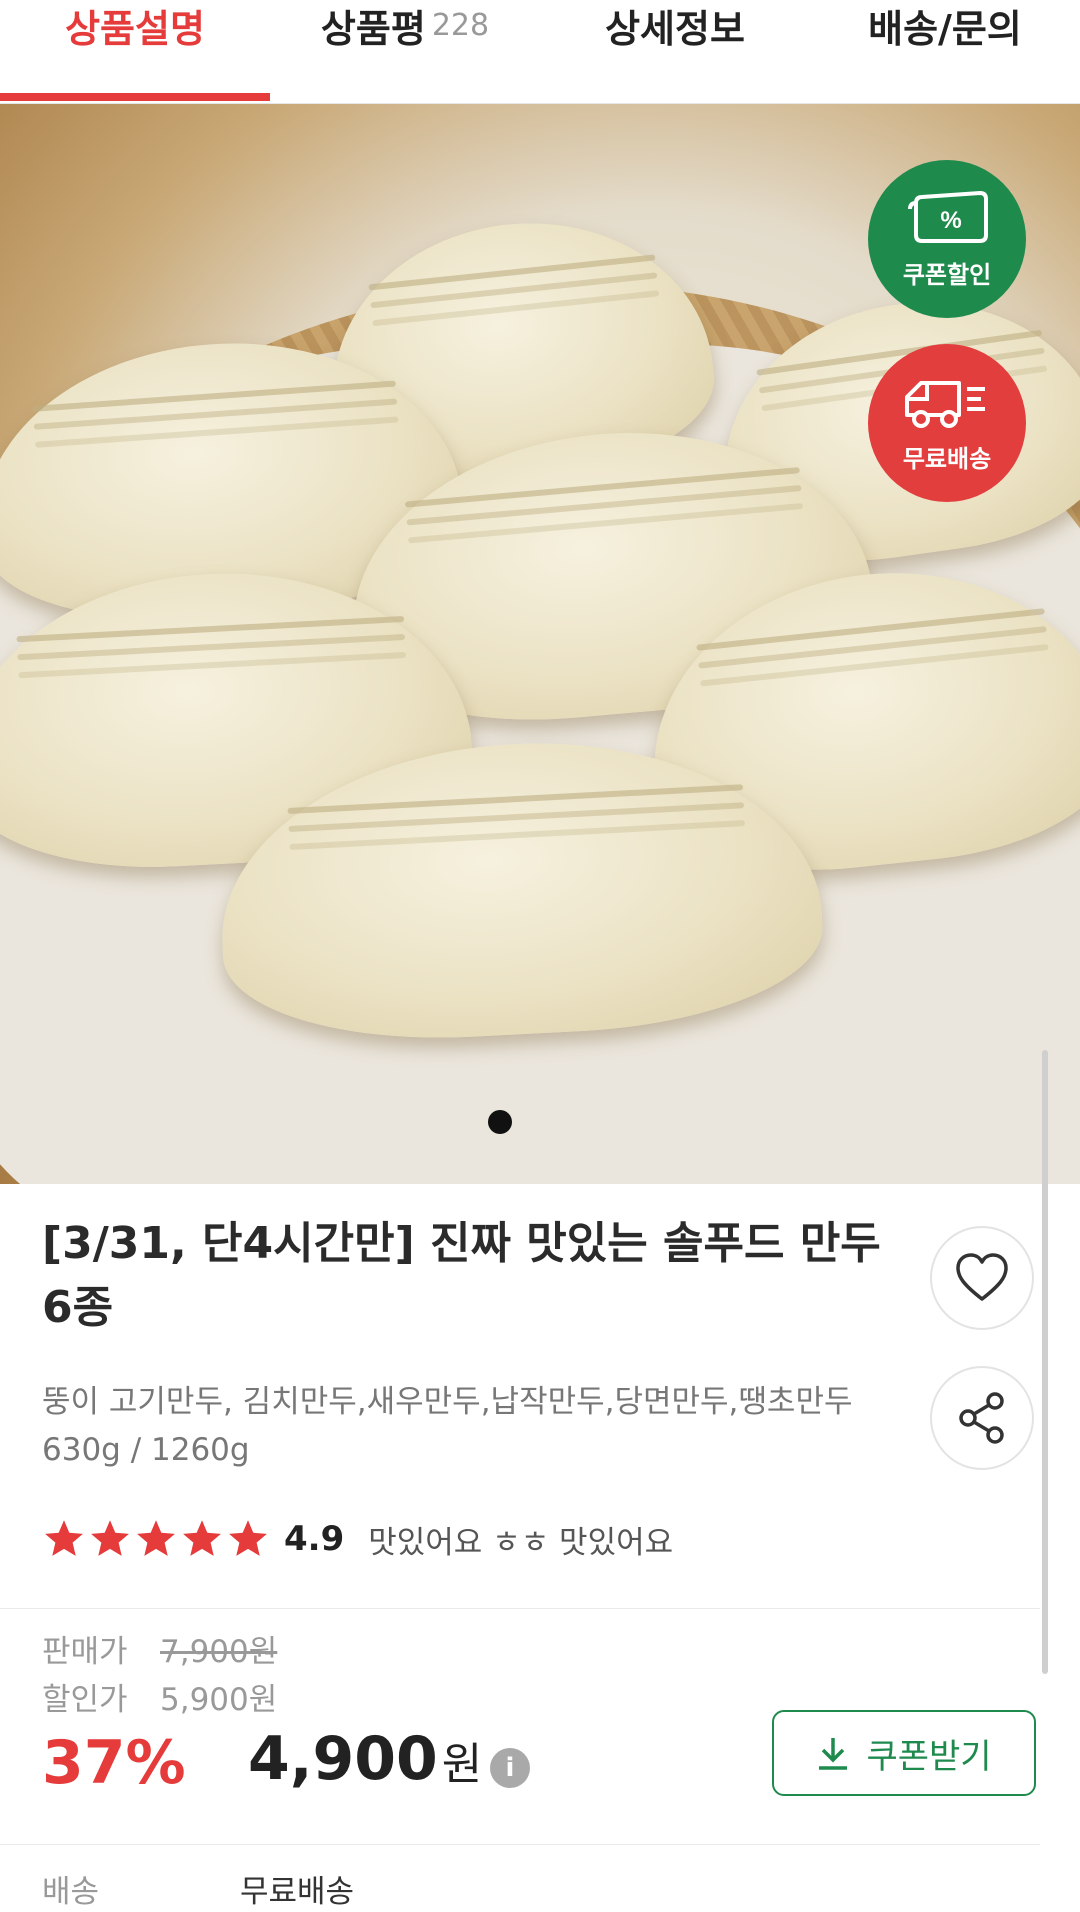 Image resolution: width=1080 pixels, height=1912 pixels. Describe the element at coordinates (947, 274) in the screenshot. I see `coupon-badge-label: 쿠폰할인` at that location.